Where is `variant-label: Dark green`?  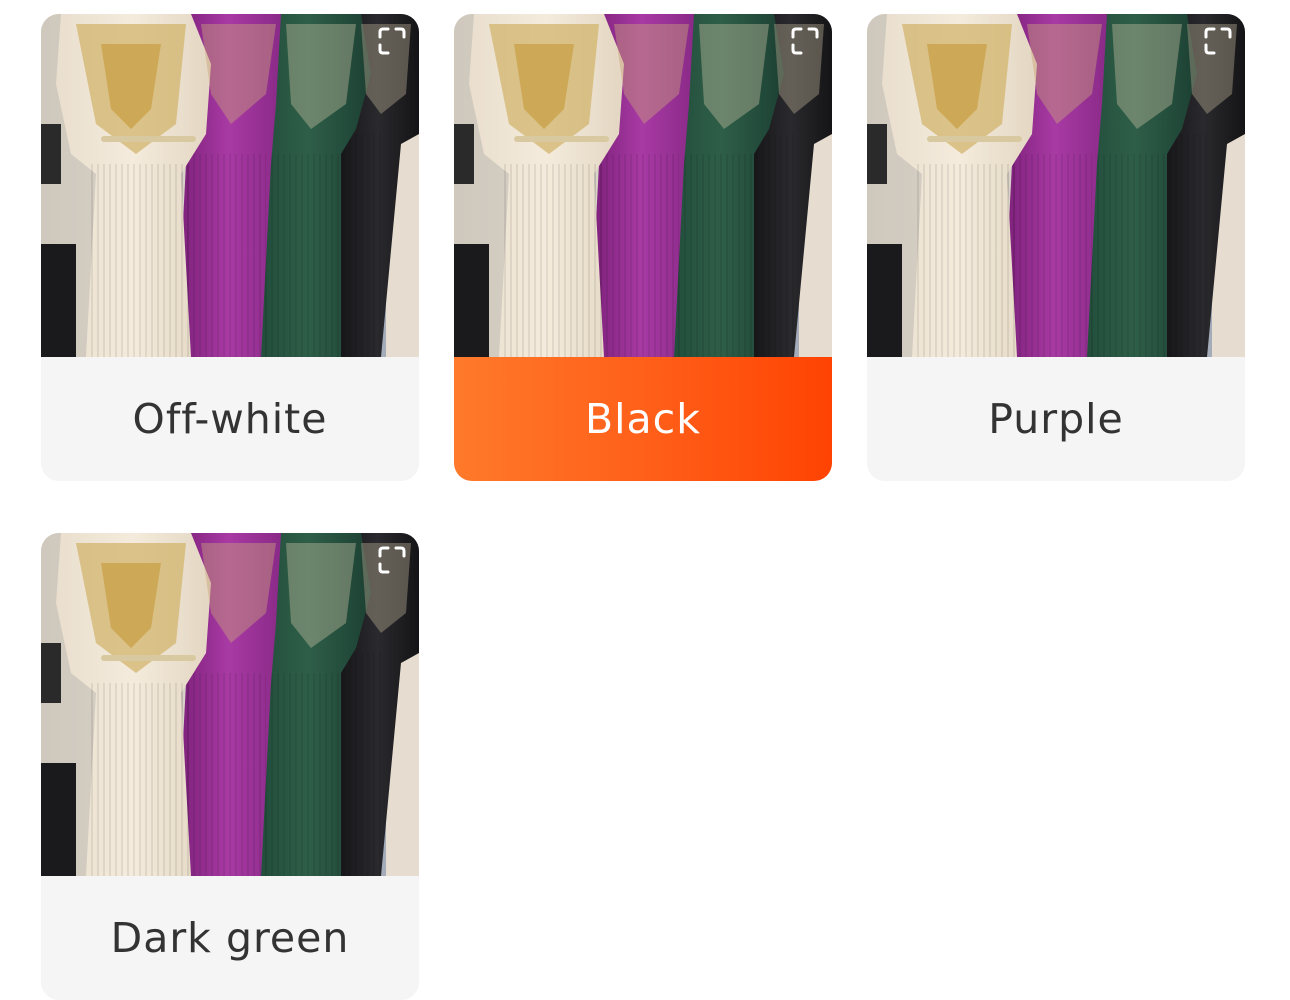 variant-label: Dark green is located at coordinates (230, 938).